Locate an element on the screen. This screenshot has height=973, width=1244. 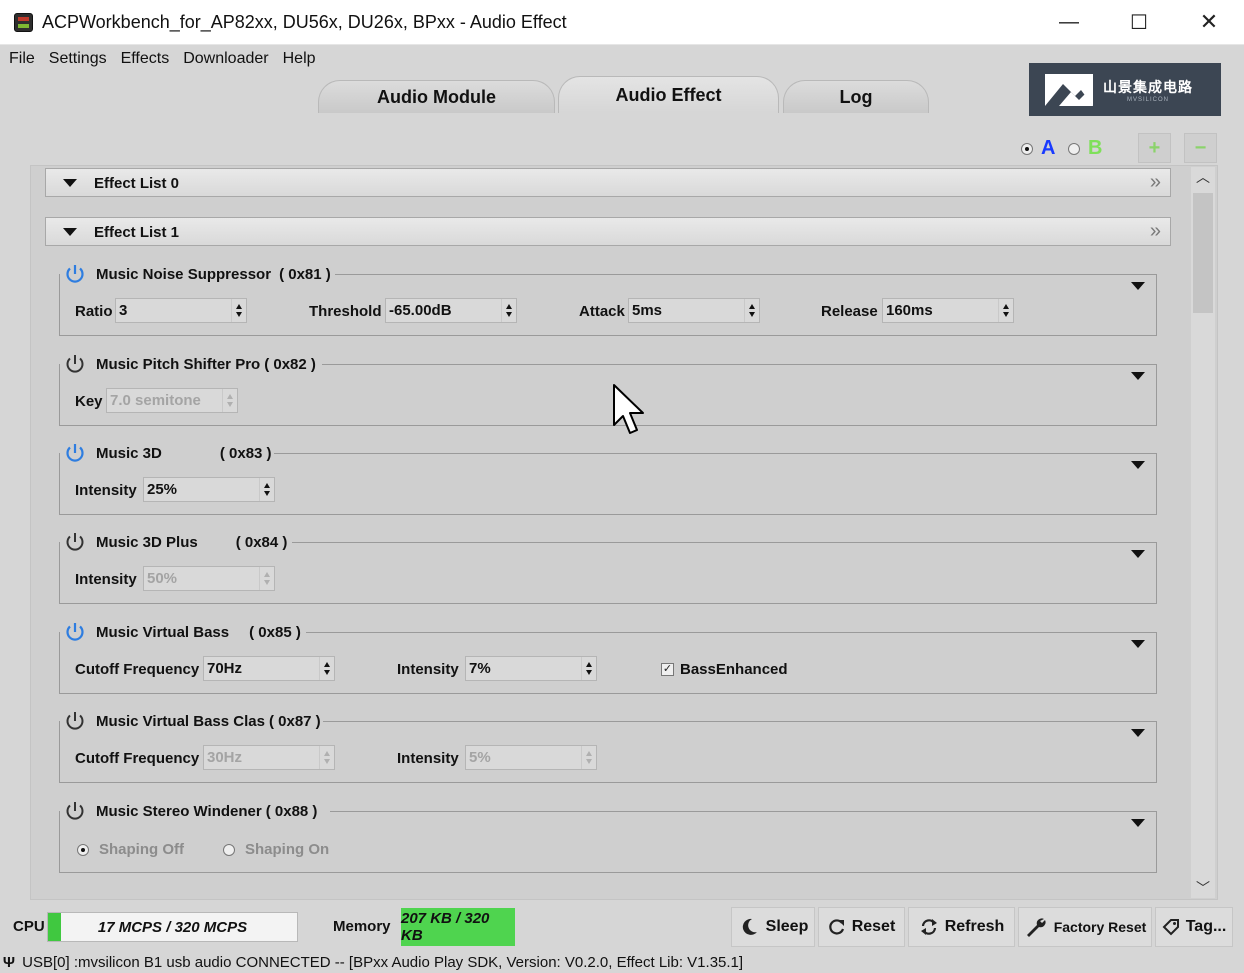
effect-name: Music Virtual Bass is located at coordinates (163, 632).